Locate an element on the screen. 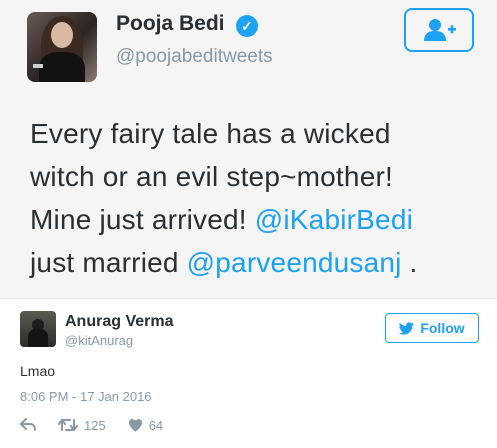 The width and height of the screenshot is (497, 448). tweet-text: Lmao is located at coordinates (38, 371).